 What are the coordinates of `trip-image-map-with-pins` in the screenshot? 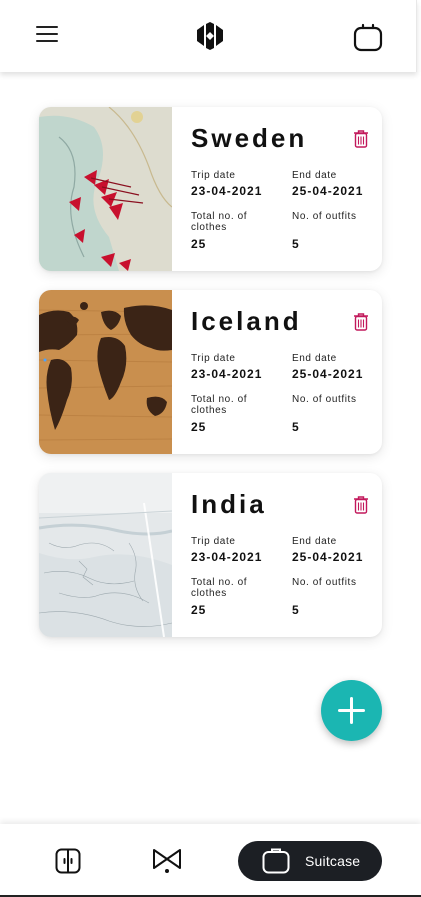 It's located at (105, 189).